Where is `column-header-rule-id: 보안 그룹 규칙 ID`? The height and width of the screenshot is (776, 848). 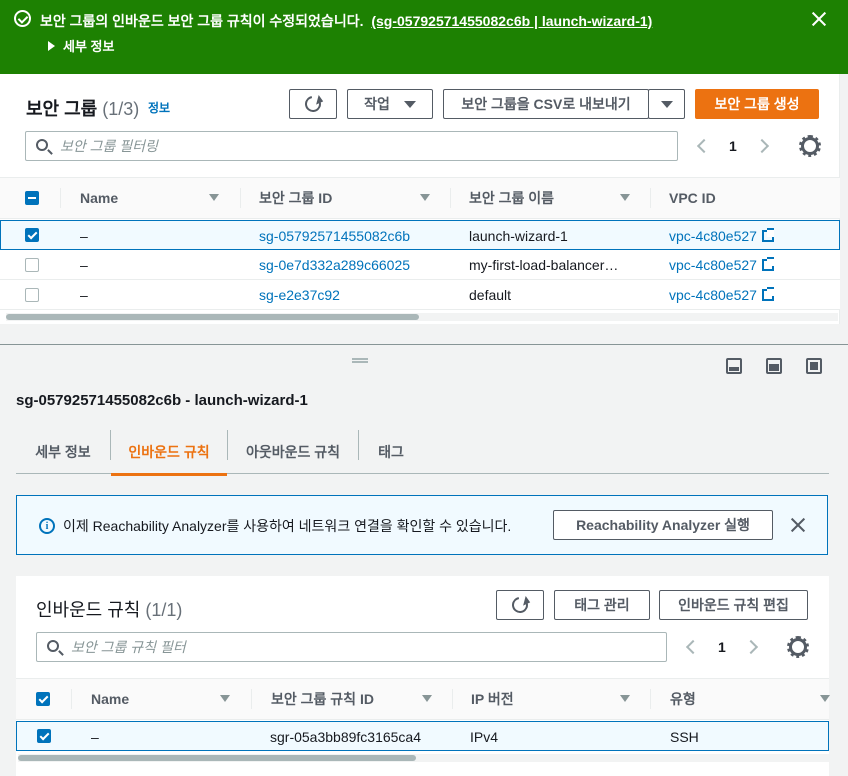 column-header-rule-id: 보안 그룹 규칙 ID is located at coordinates (322, 699).